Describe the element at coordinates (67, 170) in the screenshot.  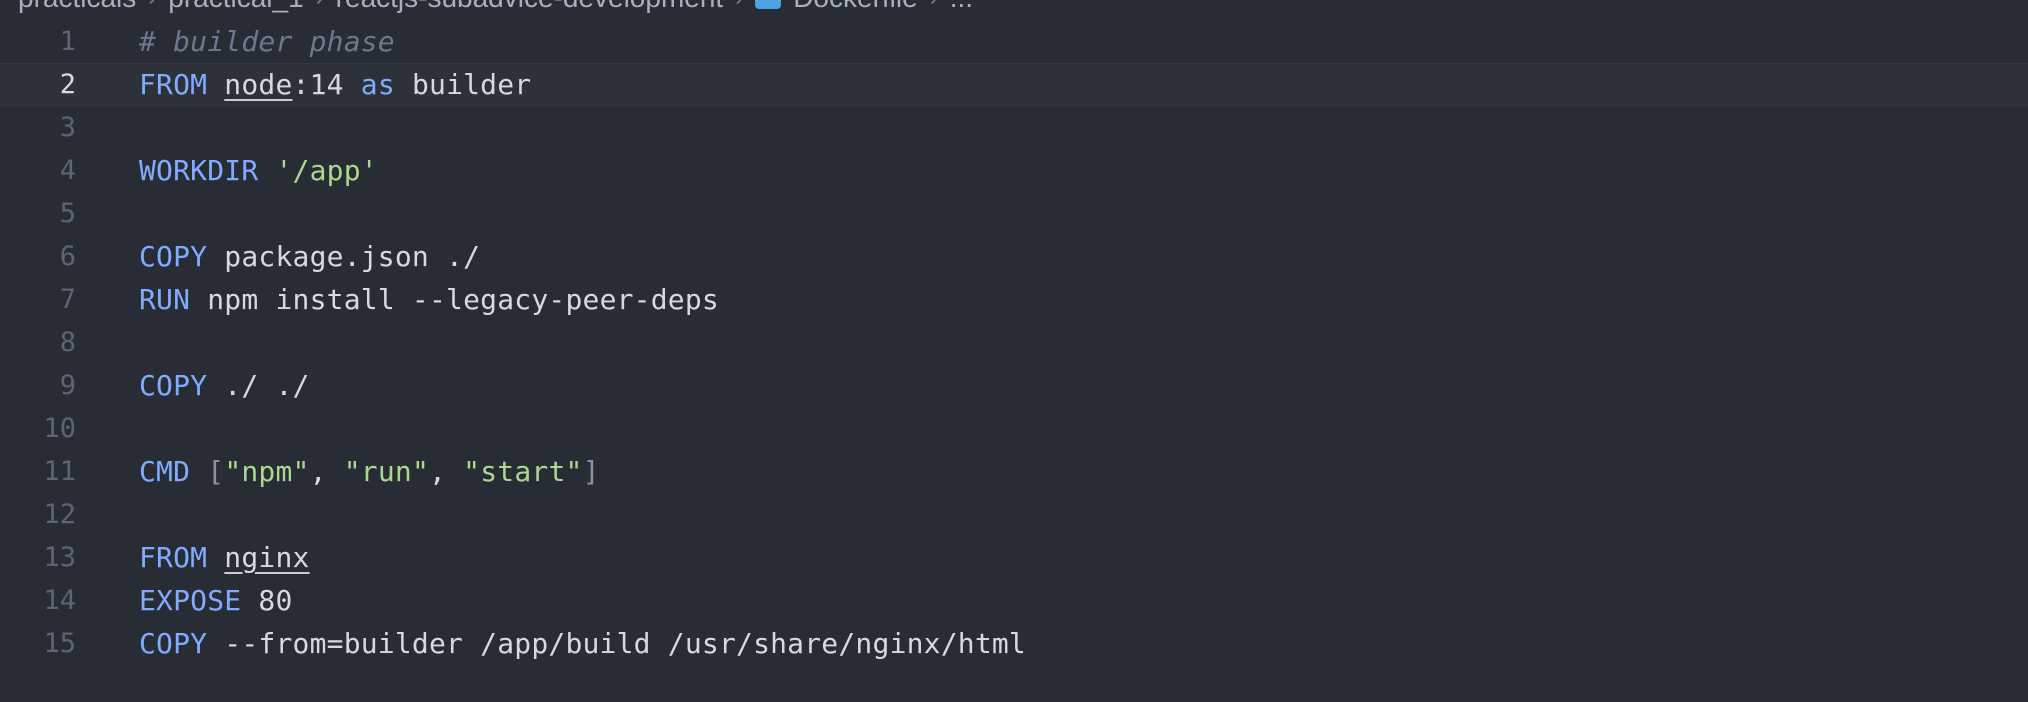
I see `line-number: 4` at that location.